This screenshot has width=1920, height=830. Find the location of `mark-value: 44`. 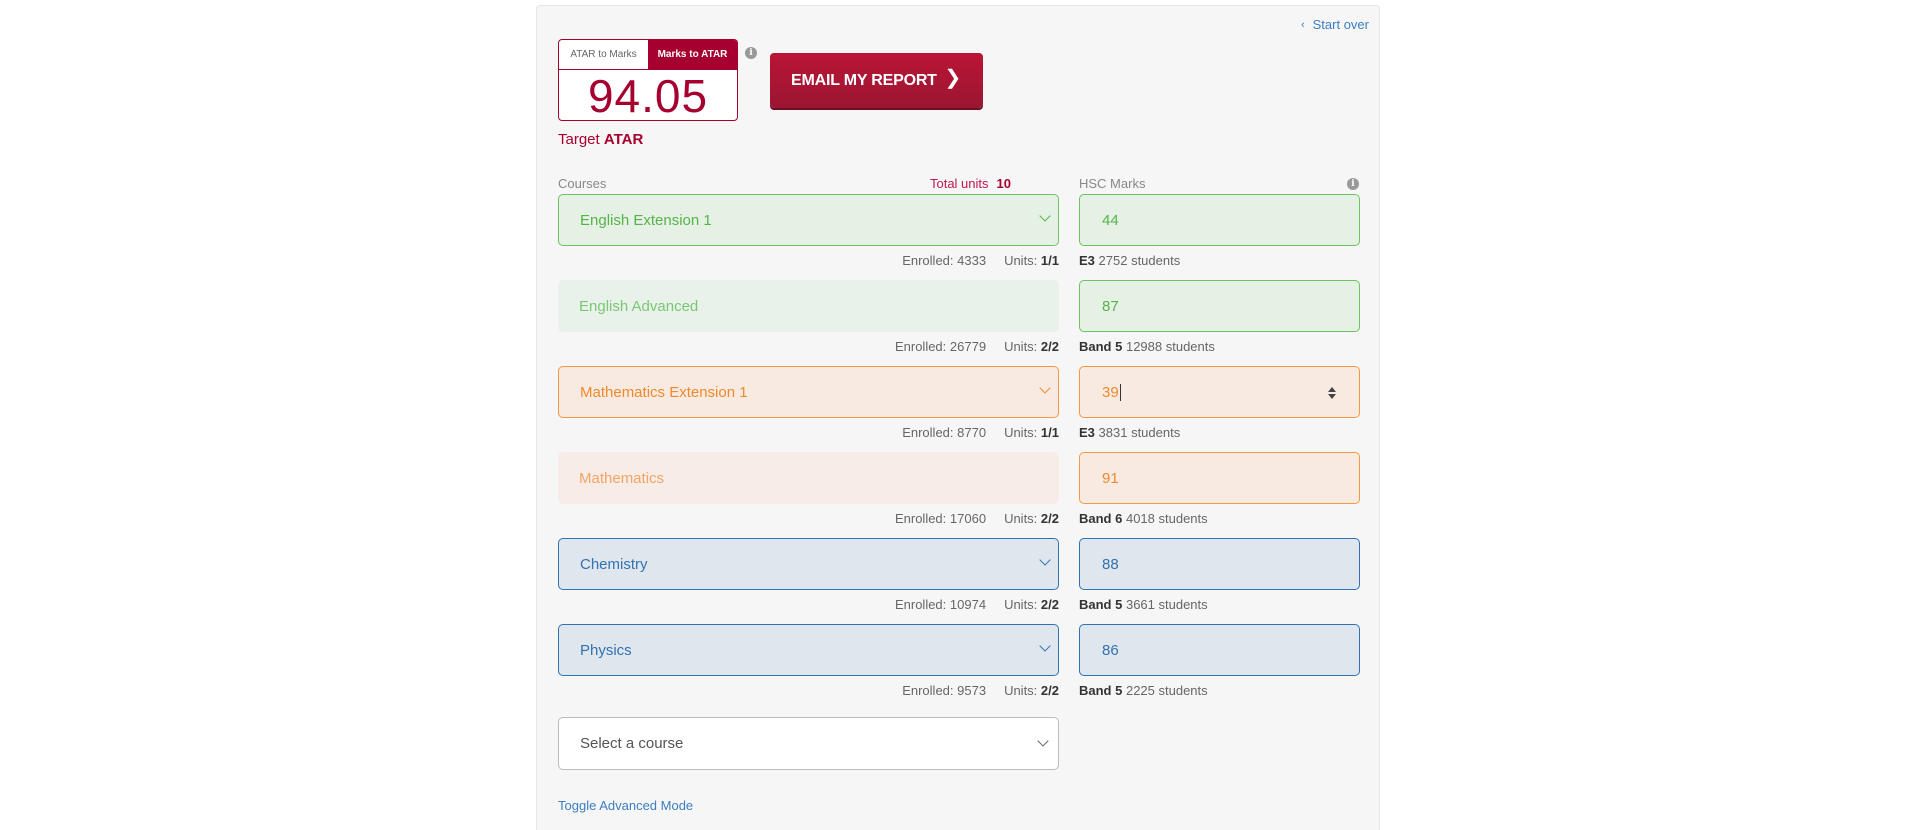

mark-value: 44 is located at coordinates (1110, 220).